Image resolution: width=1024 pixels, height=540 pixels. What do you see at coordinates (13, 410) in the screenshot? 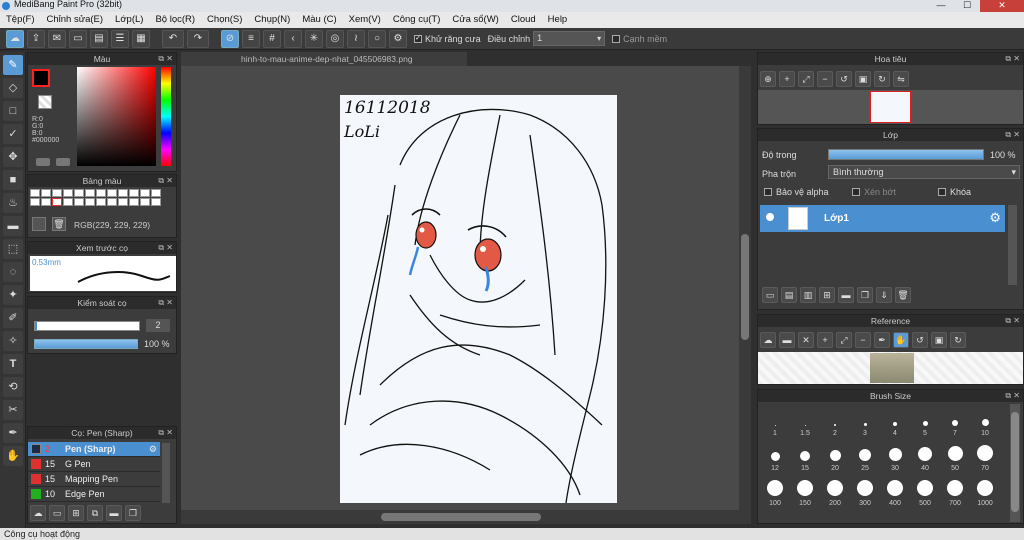
I see `divide-tool-icon: ✂` at bounding box center [13, 410].